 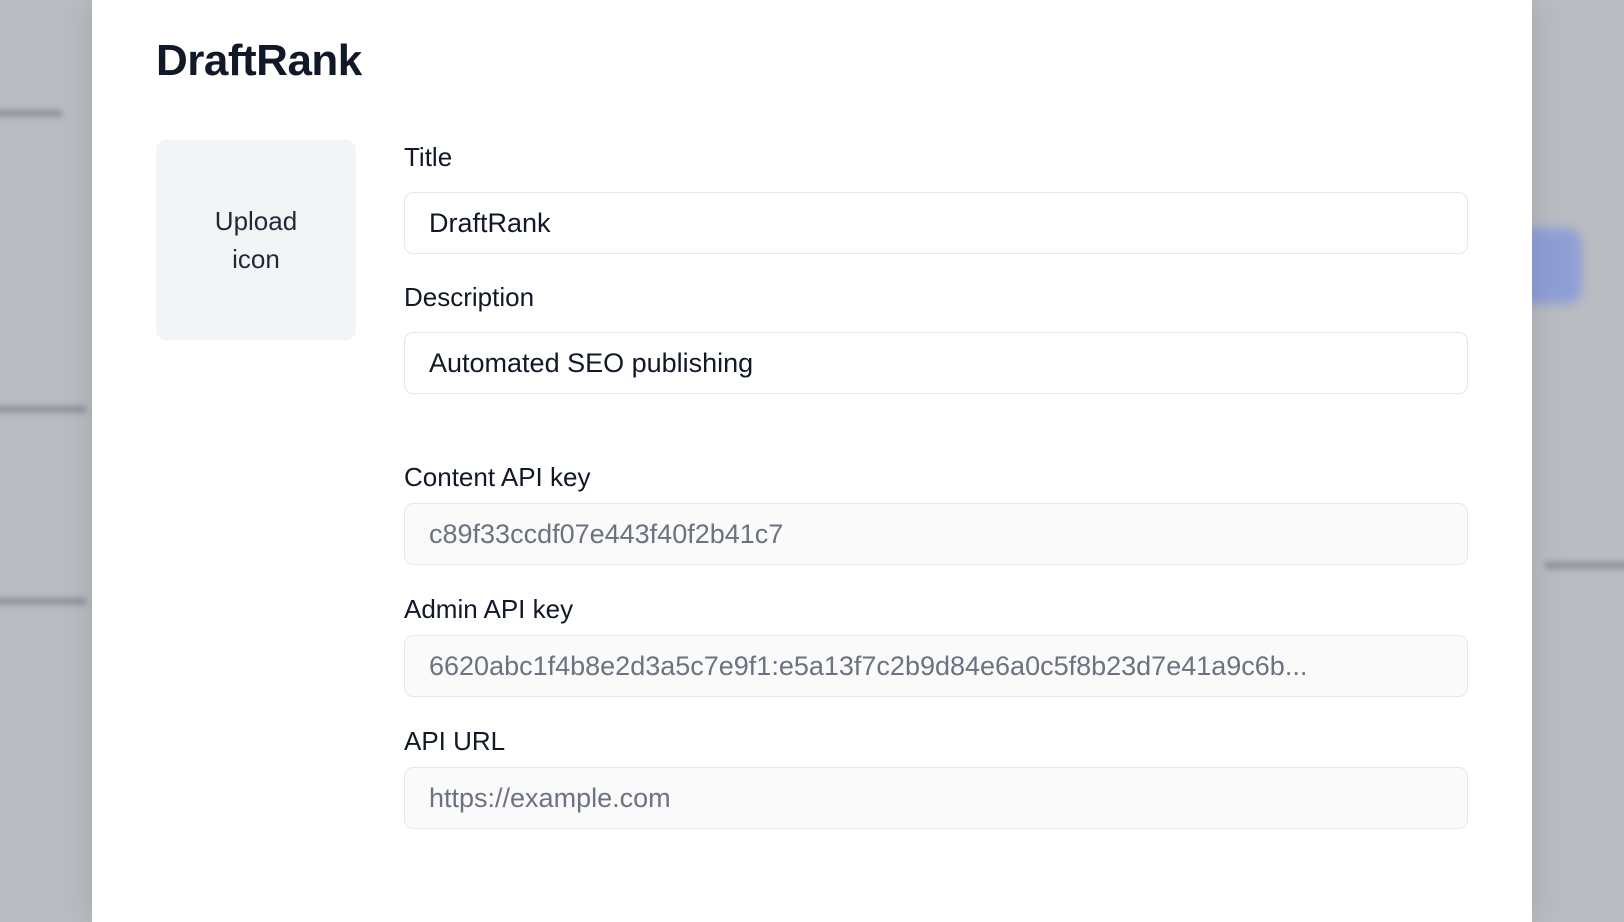 I want to click on api-url-label: API URL, so click(x=455, y=741).